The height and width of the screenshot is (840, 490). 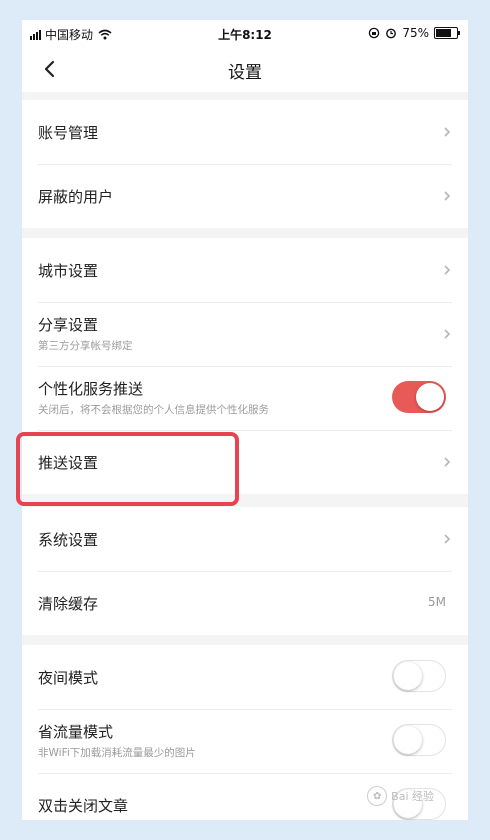 I want to click on personalized-push-toggle, so click(x=419, y=397).